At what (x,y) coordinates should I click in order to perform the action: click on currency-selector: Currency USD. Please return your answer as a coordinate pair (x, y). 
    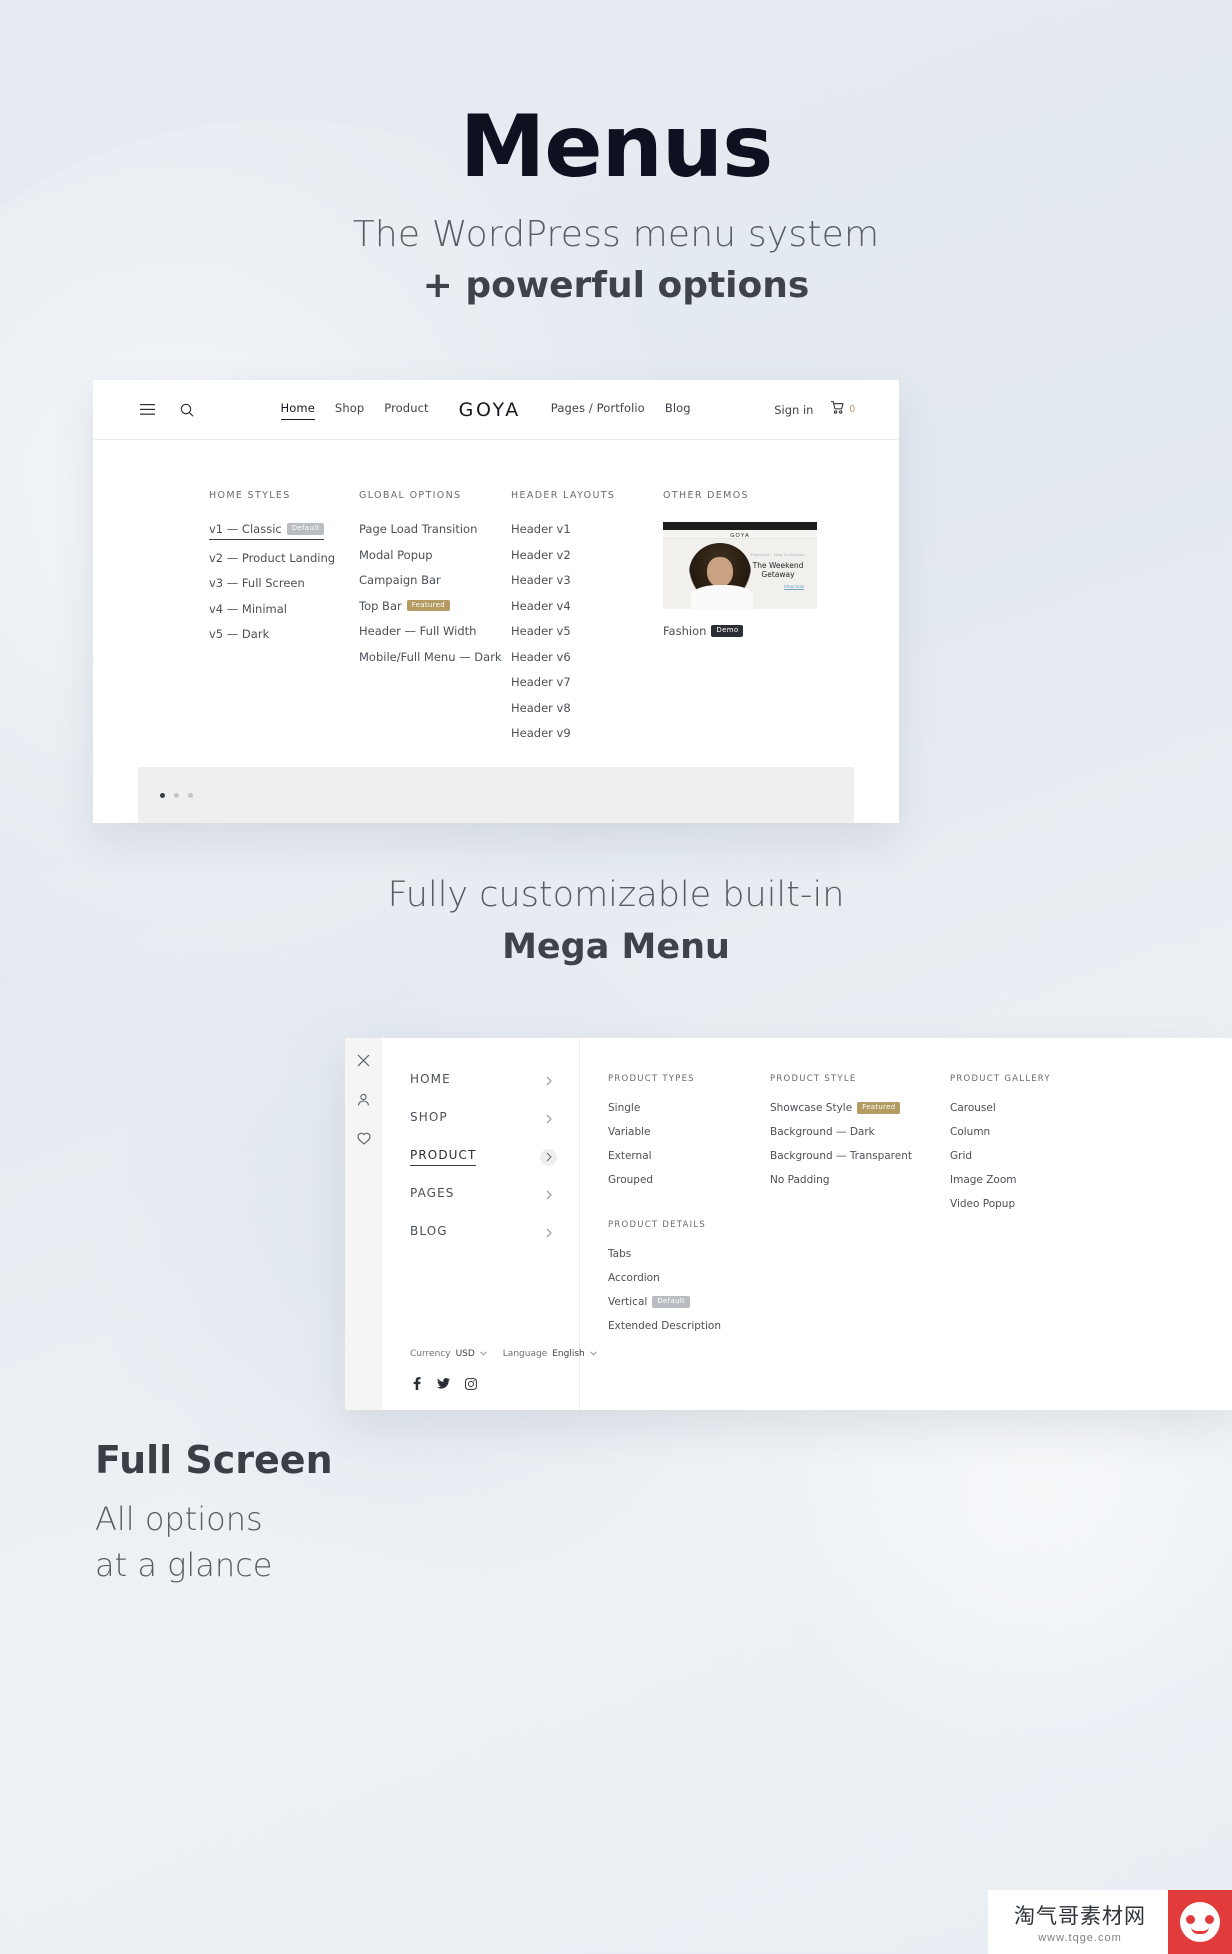
    Looking at the image, I should click on (448, 1354).